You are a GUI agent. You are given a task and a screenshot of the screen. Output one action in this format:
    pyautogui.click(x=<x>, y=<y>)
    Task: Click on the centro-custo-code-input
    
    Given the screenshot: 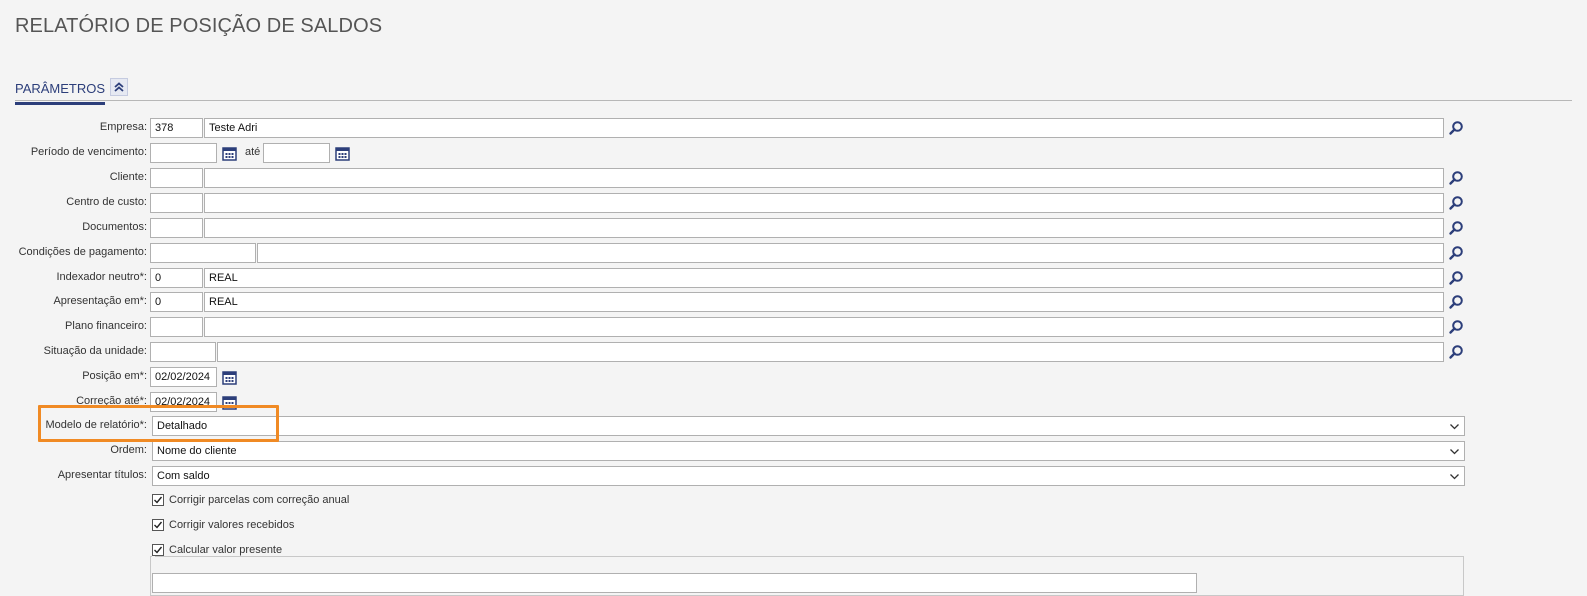 What is the action you would take?
    pyautogui.click(x=176, y=203)
    